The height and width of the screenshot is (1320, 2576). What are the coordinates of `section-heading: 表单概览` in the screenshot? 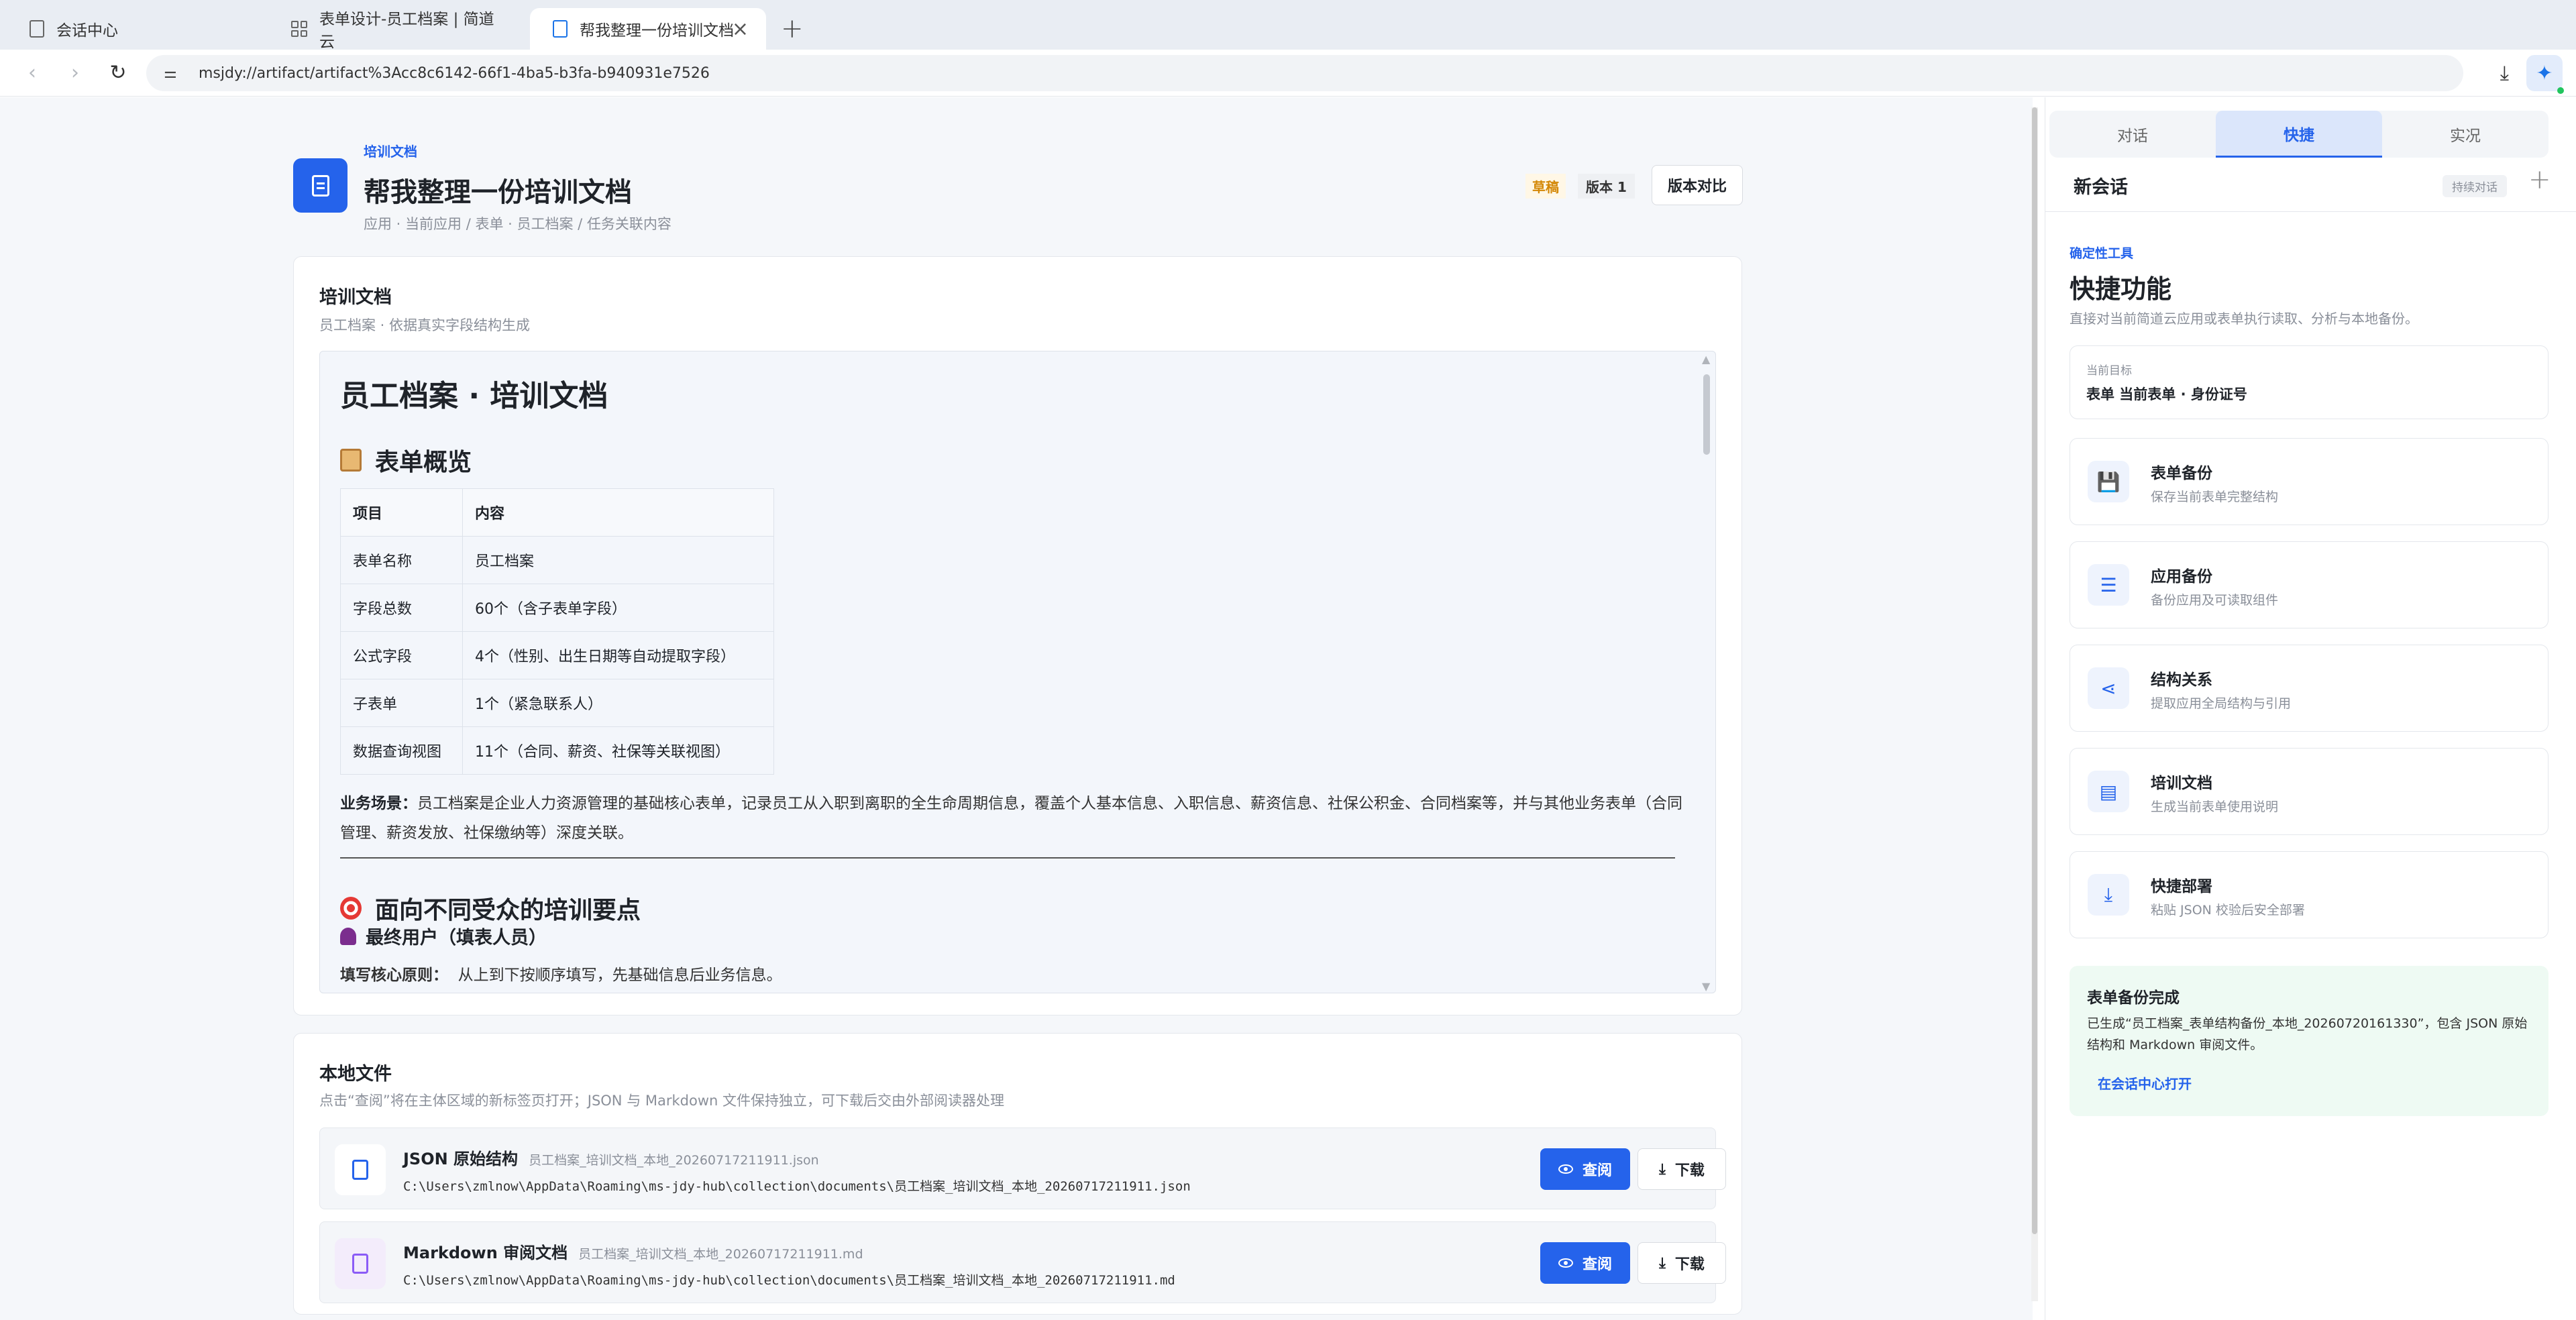 It's located at (406, 461).